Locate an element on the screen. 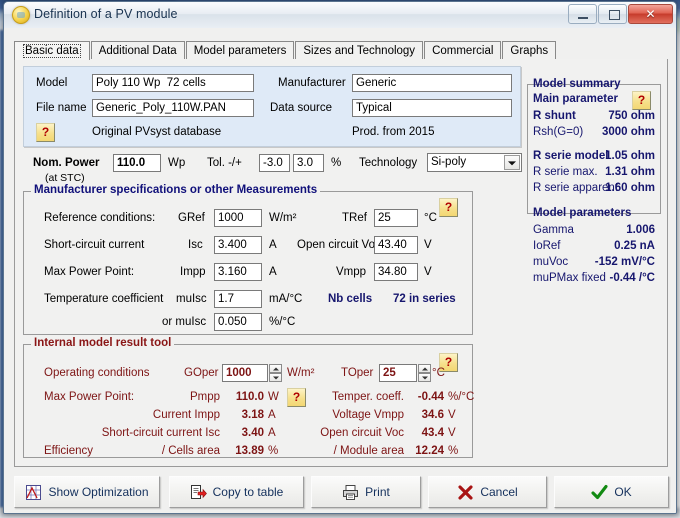  technology-select: Si-poly is located at coordinates (474, 162).